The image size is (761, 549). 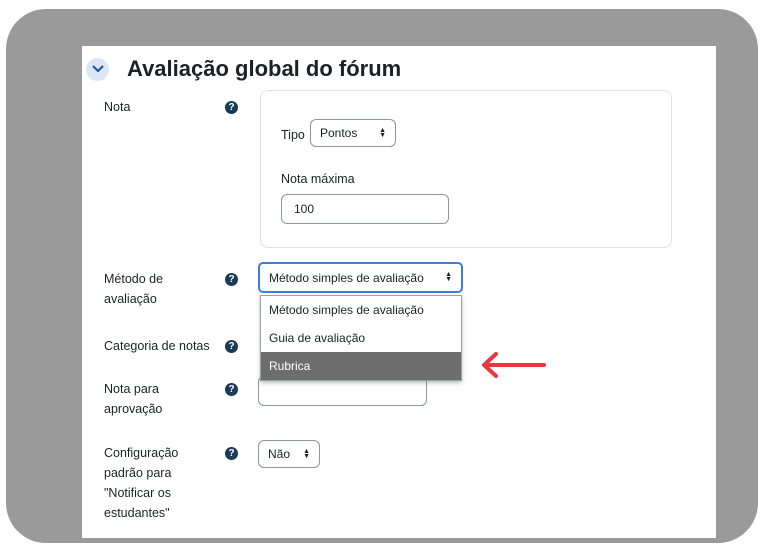 I want to click on section-header: Avaliação global do fórum, so click(x=243, y=69).